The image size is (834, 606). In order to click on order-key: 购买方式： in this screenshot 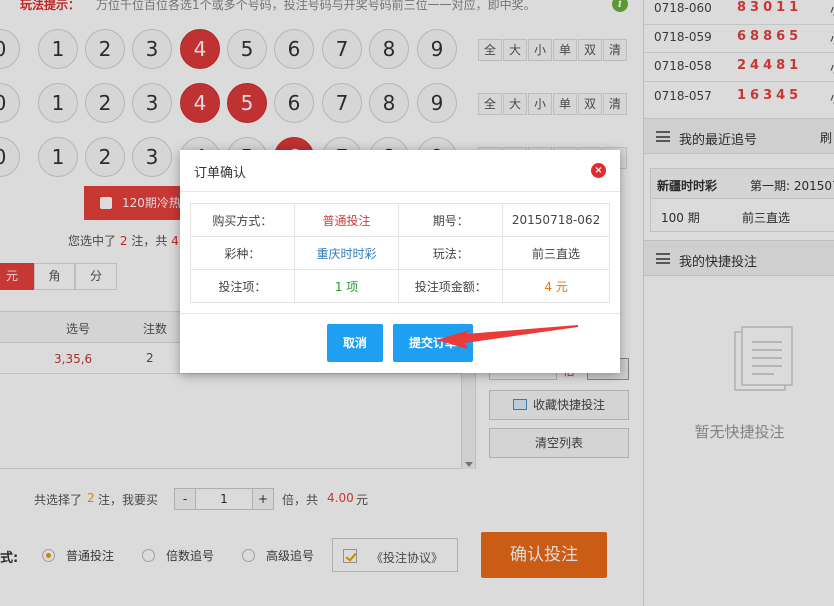, I will do `click(242, 220)`.